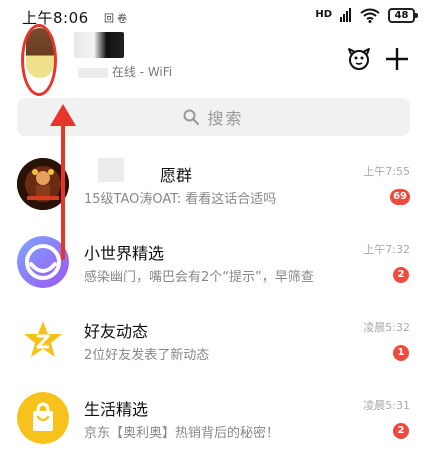 The image size is (427, 451). Describe the element at coordinates (182, 433) in the screenshot. I see `chat-preview: 京东【奥利奥】热销背后的秘密！` at that location.